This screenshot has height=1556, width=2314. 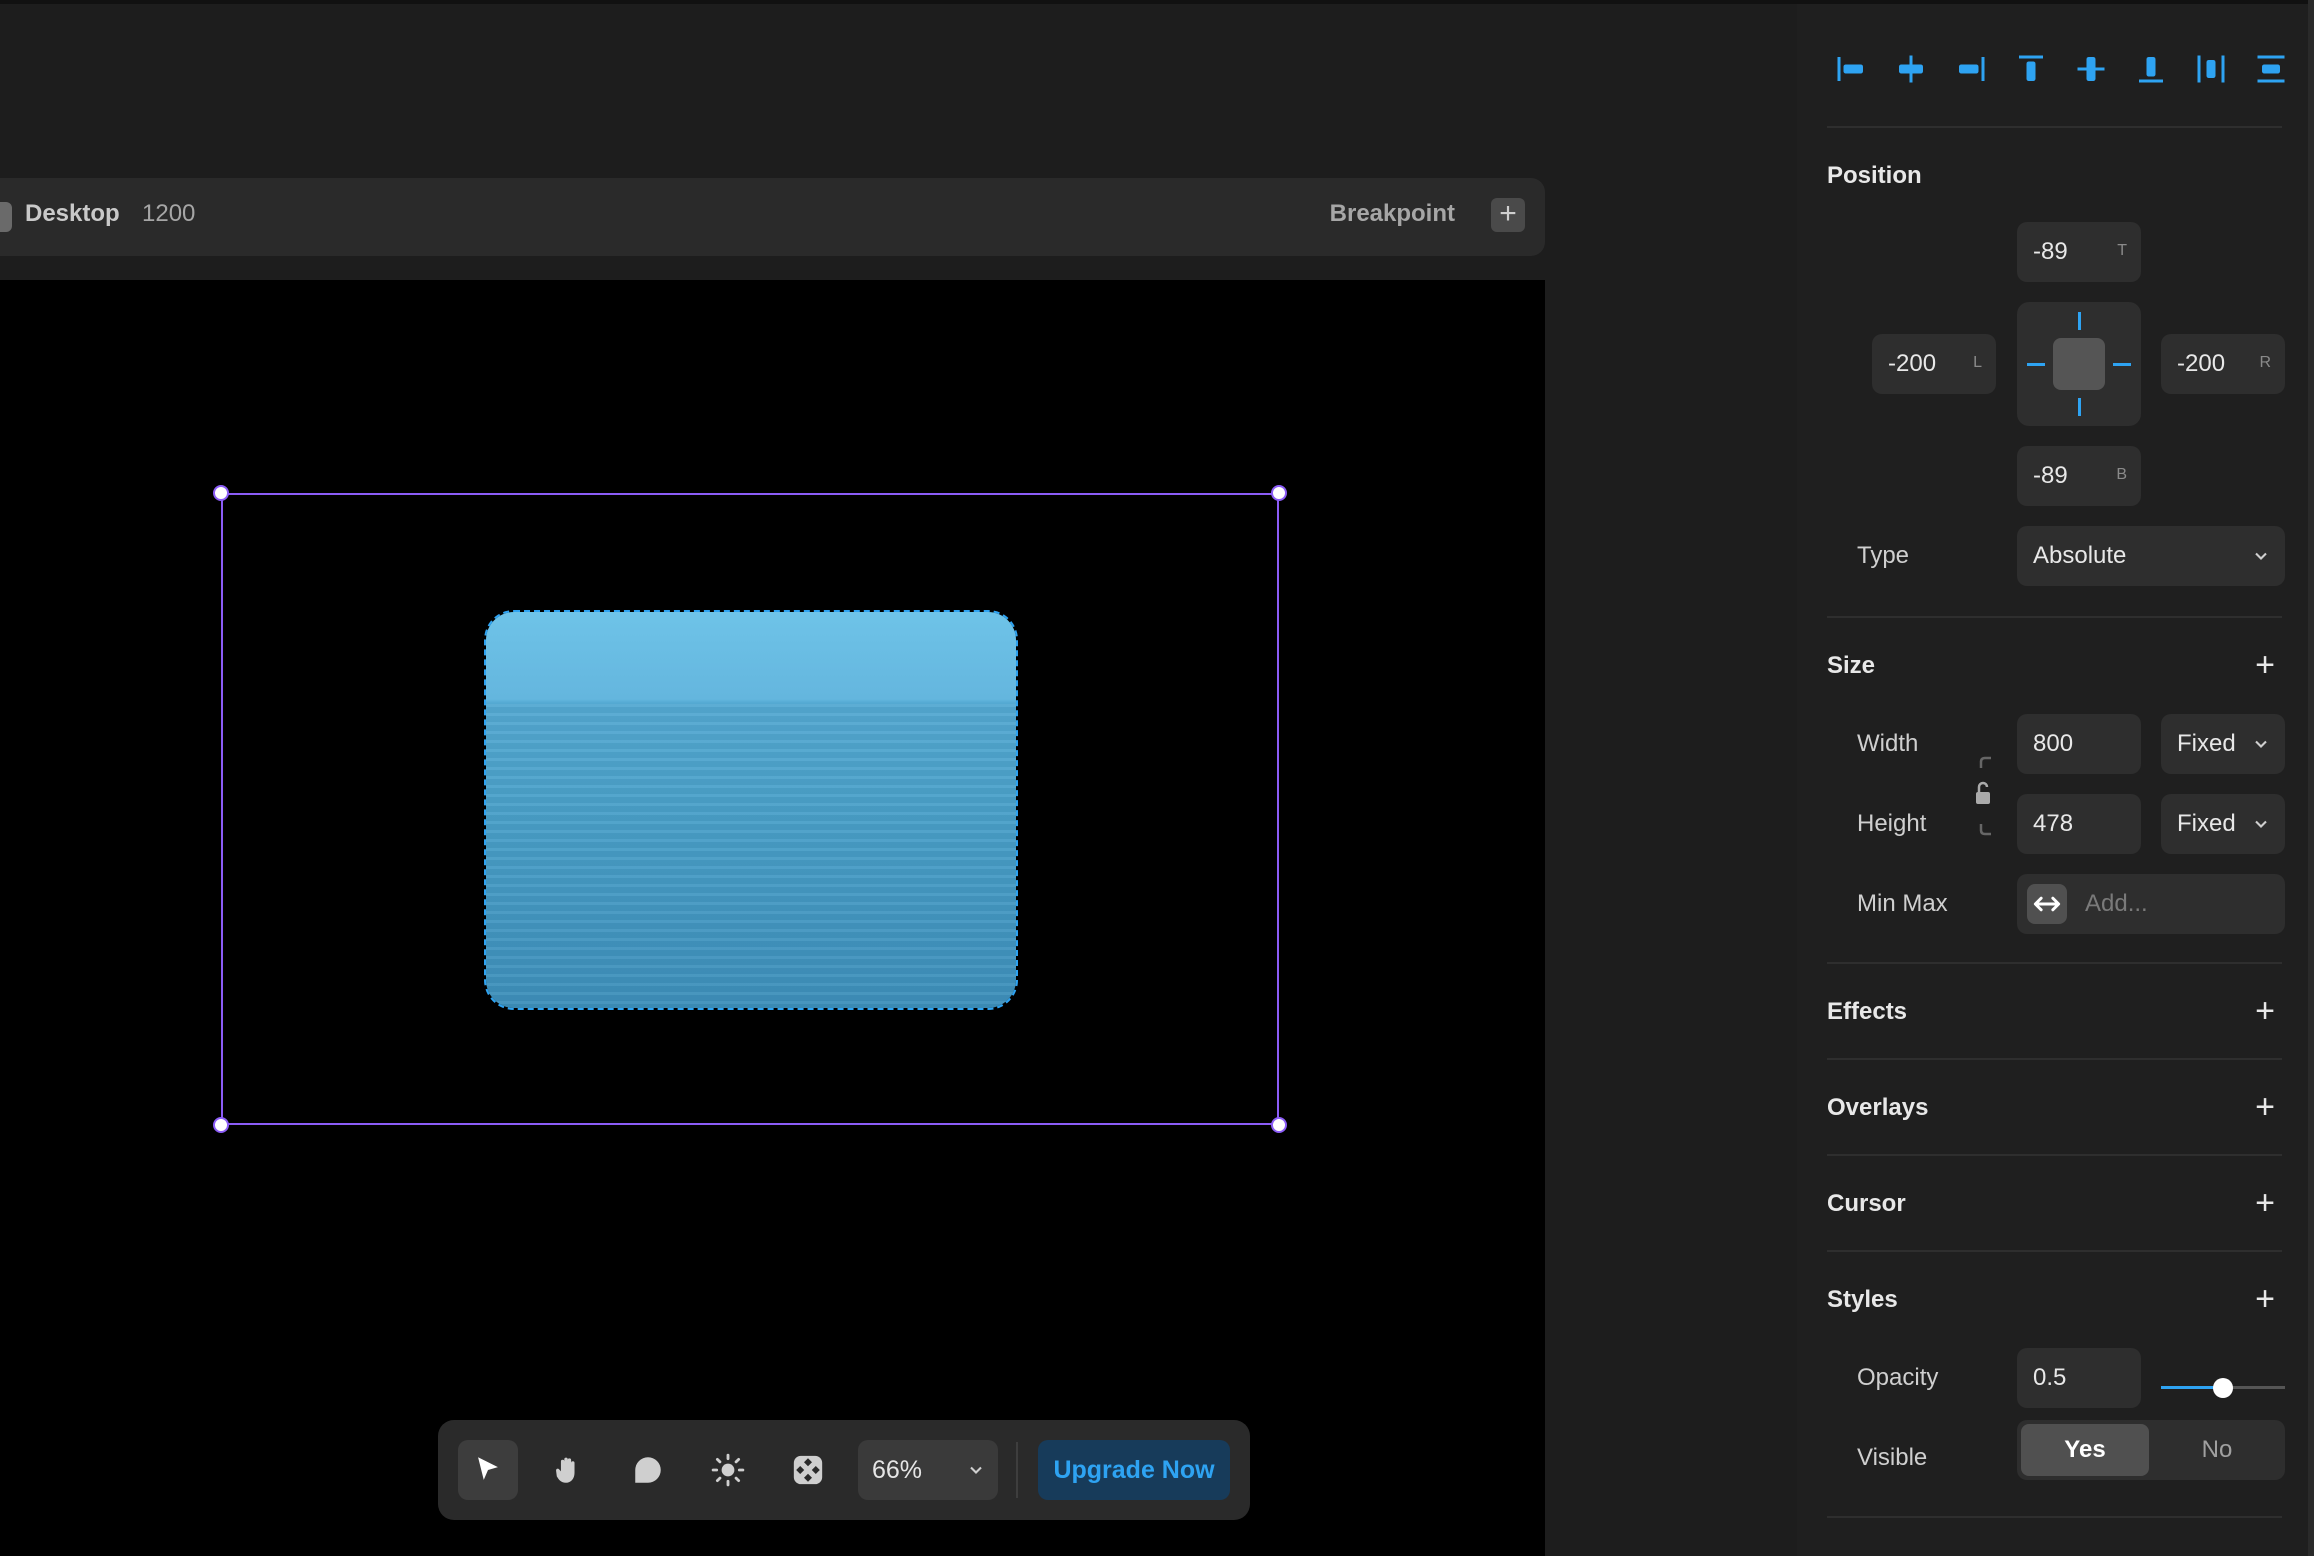 I want to click on opacity-slider, so click(x=2223, y=1388).